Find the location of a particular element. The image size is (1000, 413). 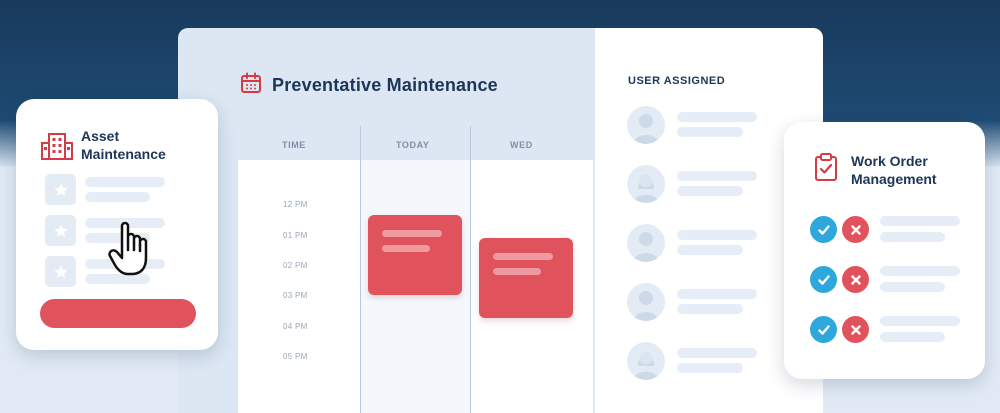

asset-detail-placeholder is located at coordinates (117, 197).